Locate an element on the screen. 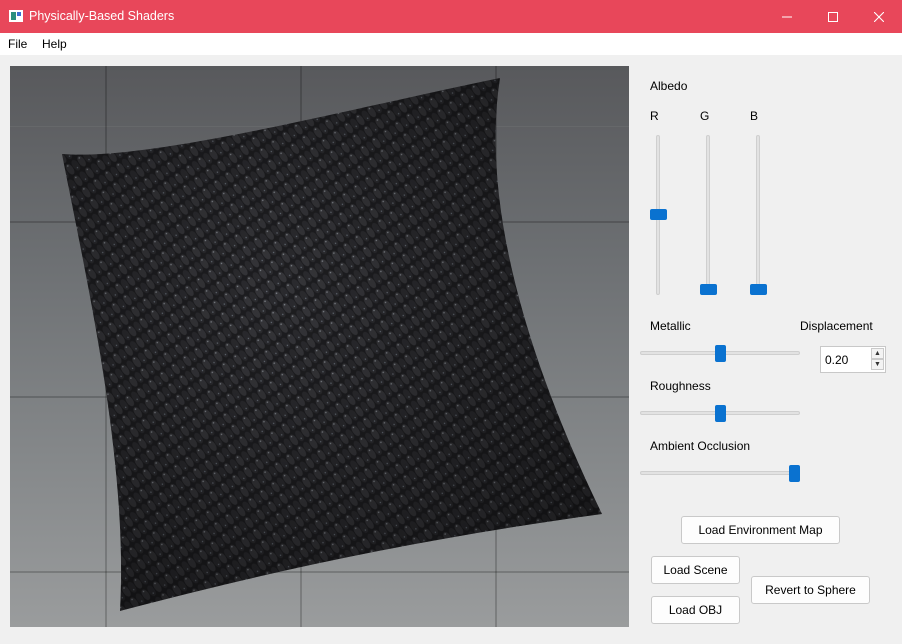 Image resolution: width=902 pixels, height=644 pixels. metallic-slider-thumb is located at coordinates (720, 353).